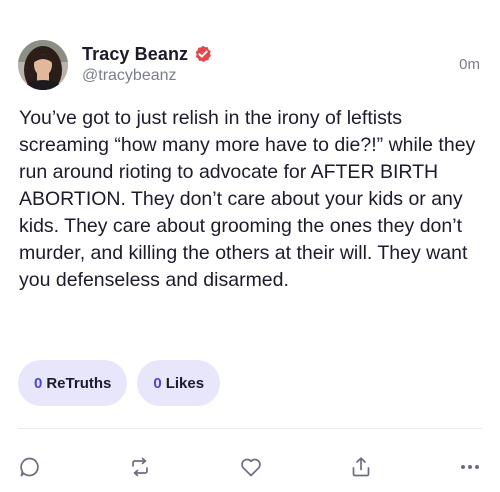 Image resolution: width=500 pixels, height=492 pixels. What do you see at coordinates (135, 54) in the screenshot?
I see `author-display-name: Tracy Beanz` at bounding box center [135, 54].